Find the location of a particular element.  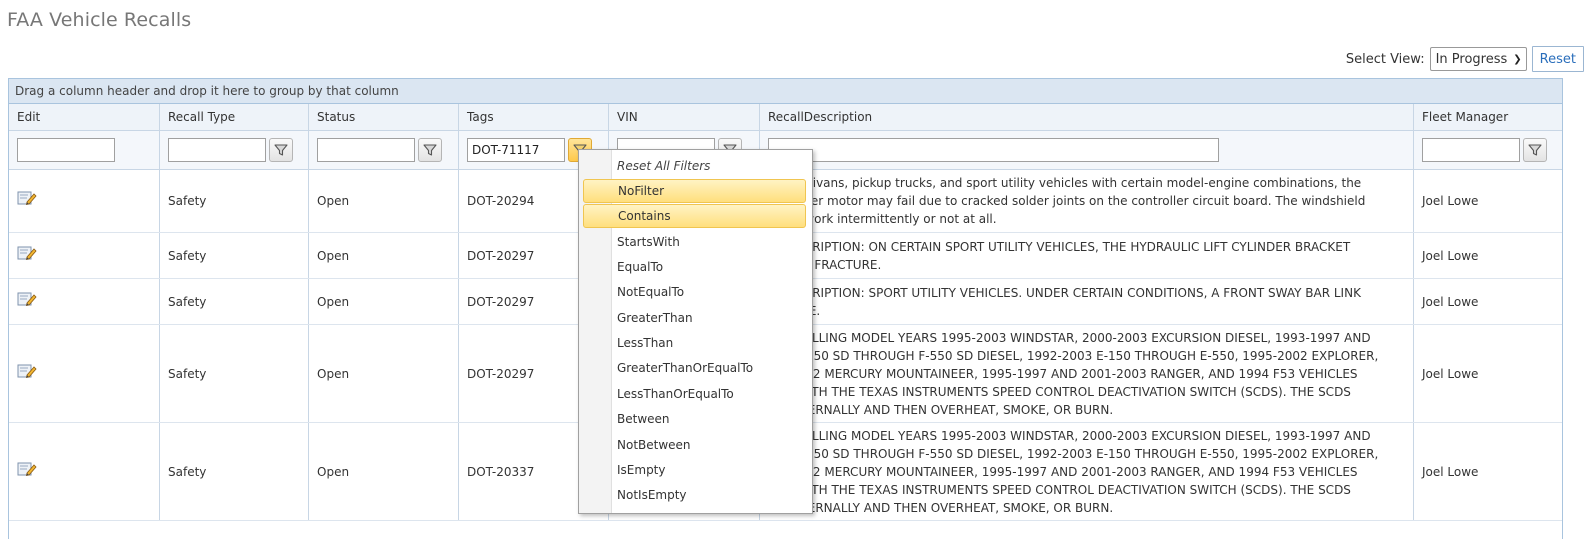

column-header-label: Tags is located at coordinates (480, 117).